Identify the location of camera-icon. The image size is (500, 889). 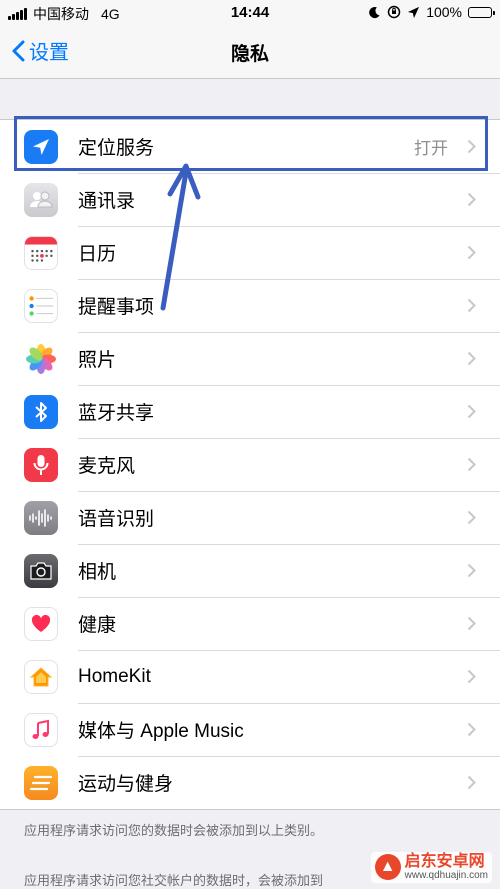
(41, 571).